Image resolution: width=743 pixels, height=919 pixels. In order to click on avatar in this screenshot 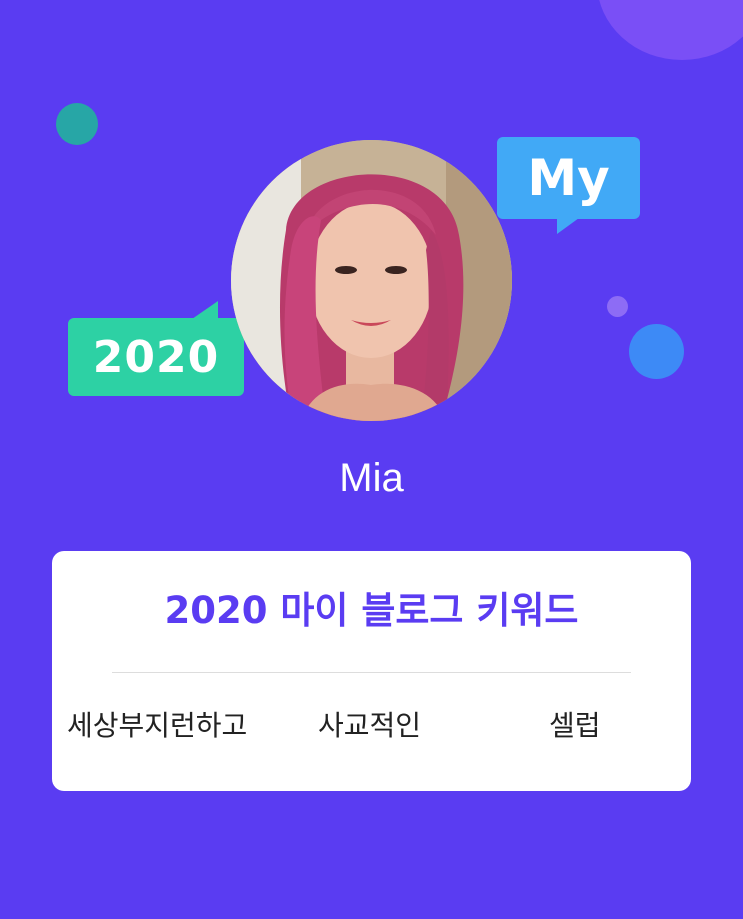, I will do `click(371, 280)`.